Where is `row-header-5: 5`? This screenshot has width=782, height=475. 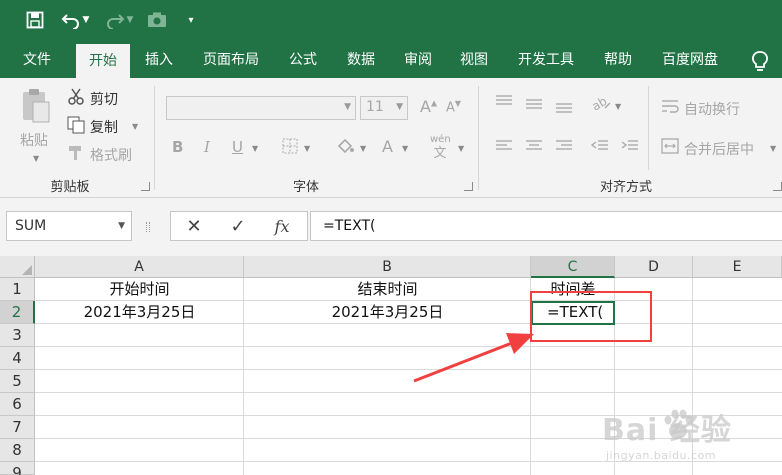 row-header-5: 5 is located at coordinates (17, 381).